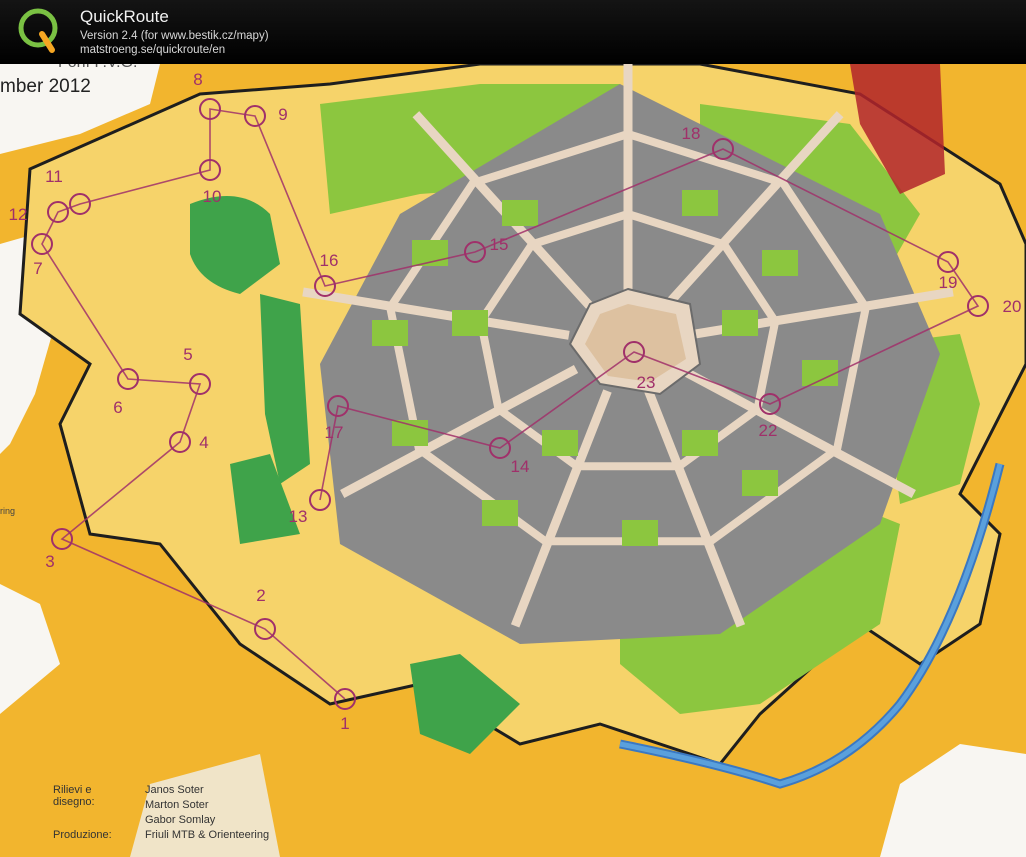  I want to click on control-number: 14, so click(520, 466).